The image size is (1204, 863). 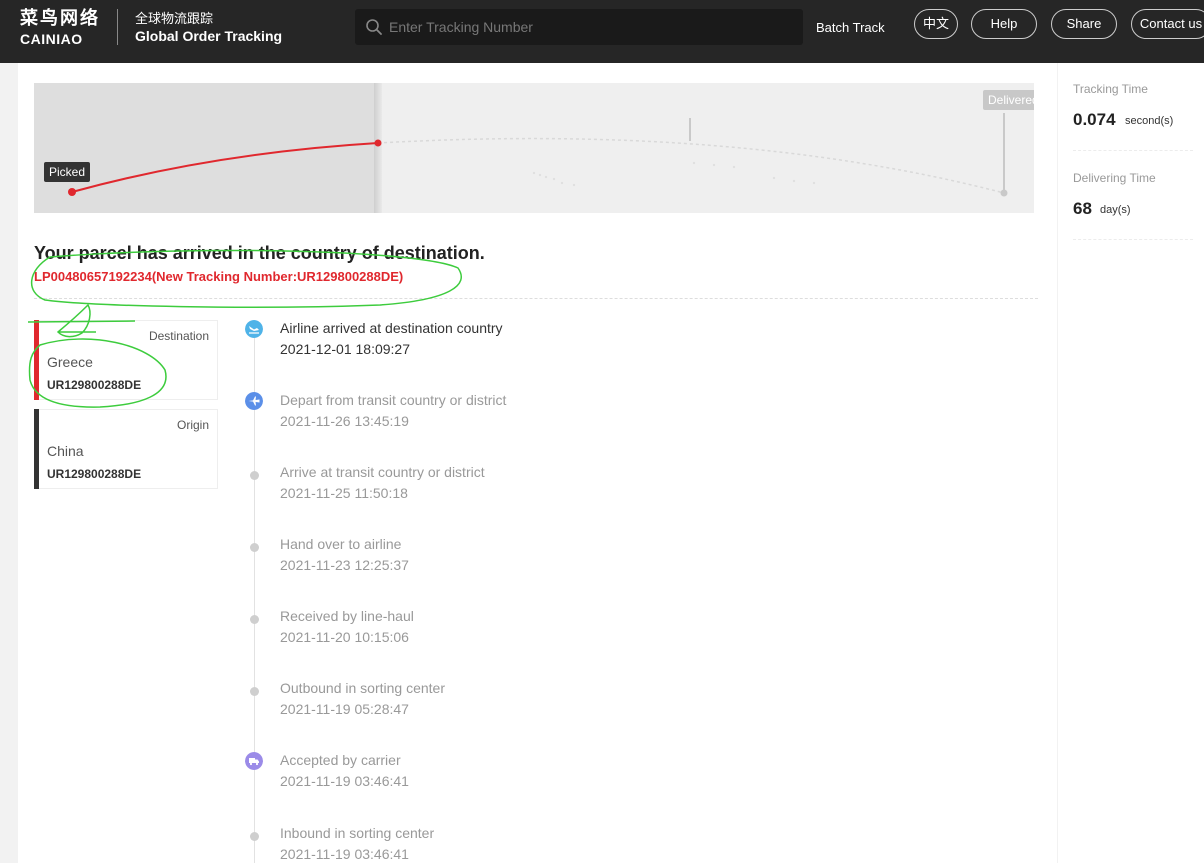 What do you see at coordinates (65, 451) in the screenshot?
I see `origin-country: China` at bounding box center [65, 451].